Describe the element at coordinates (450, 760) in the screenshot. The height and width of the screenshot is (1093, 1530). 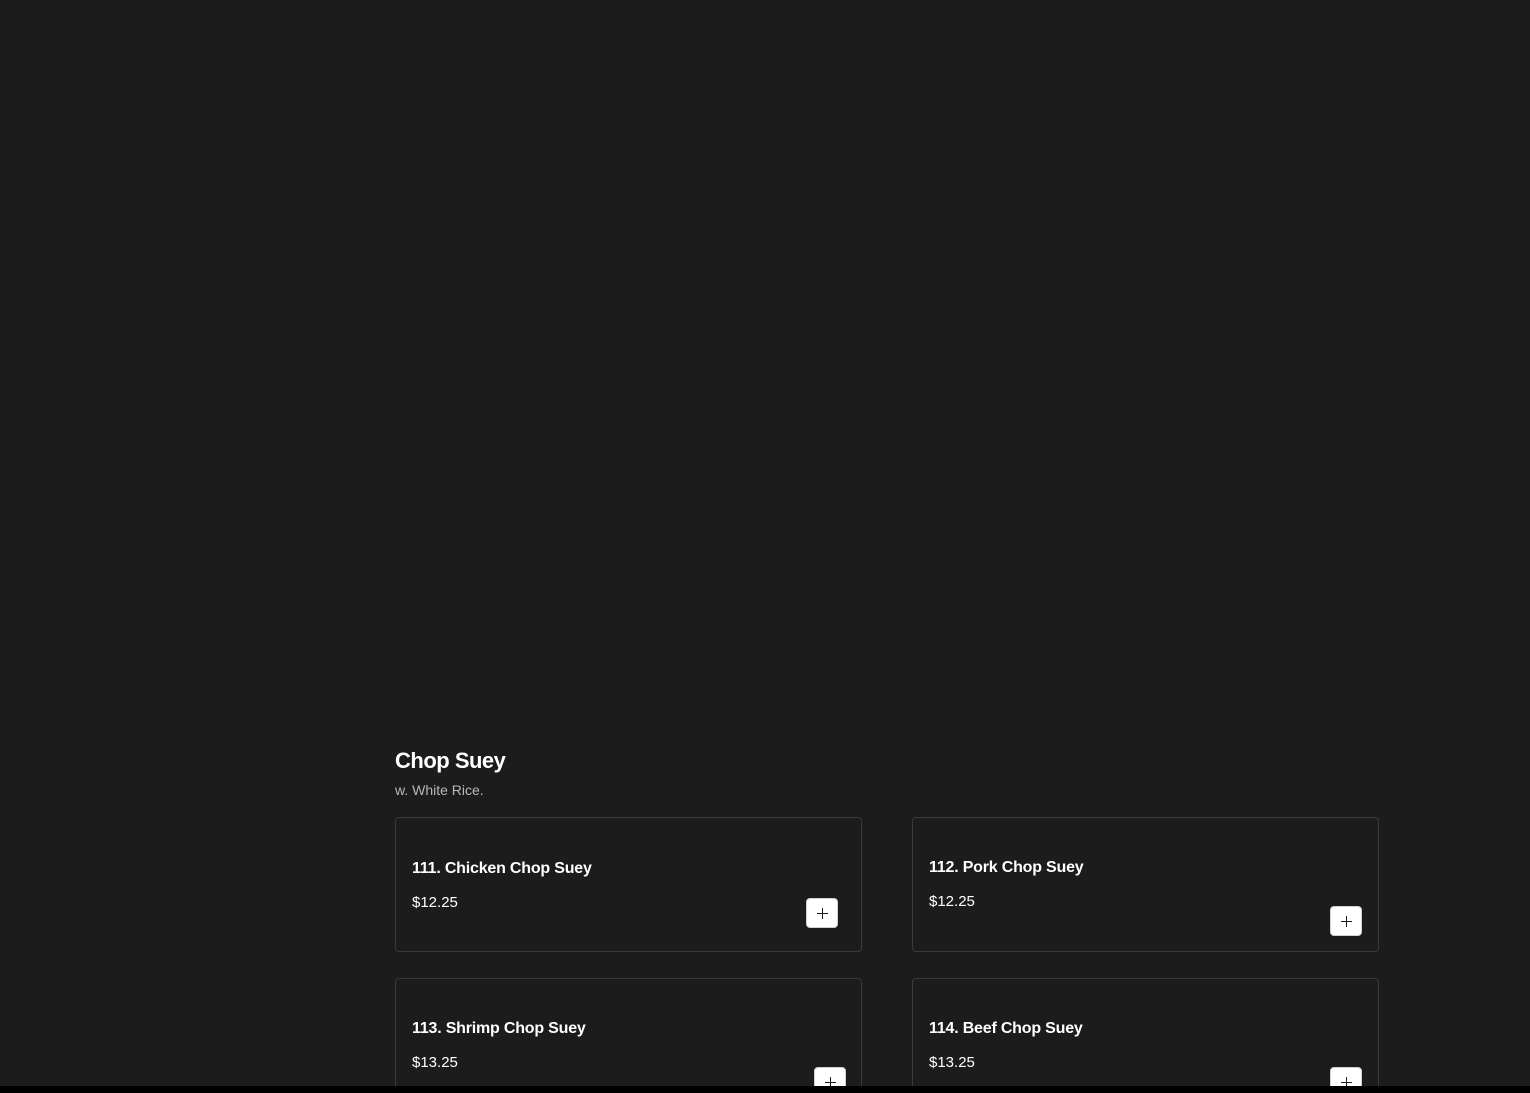
I see `section-title: Chop Suey` at that location.